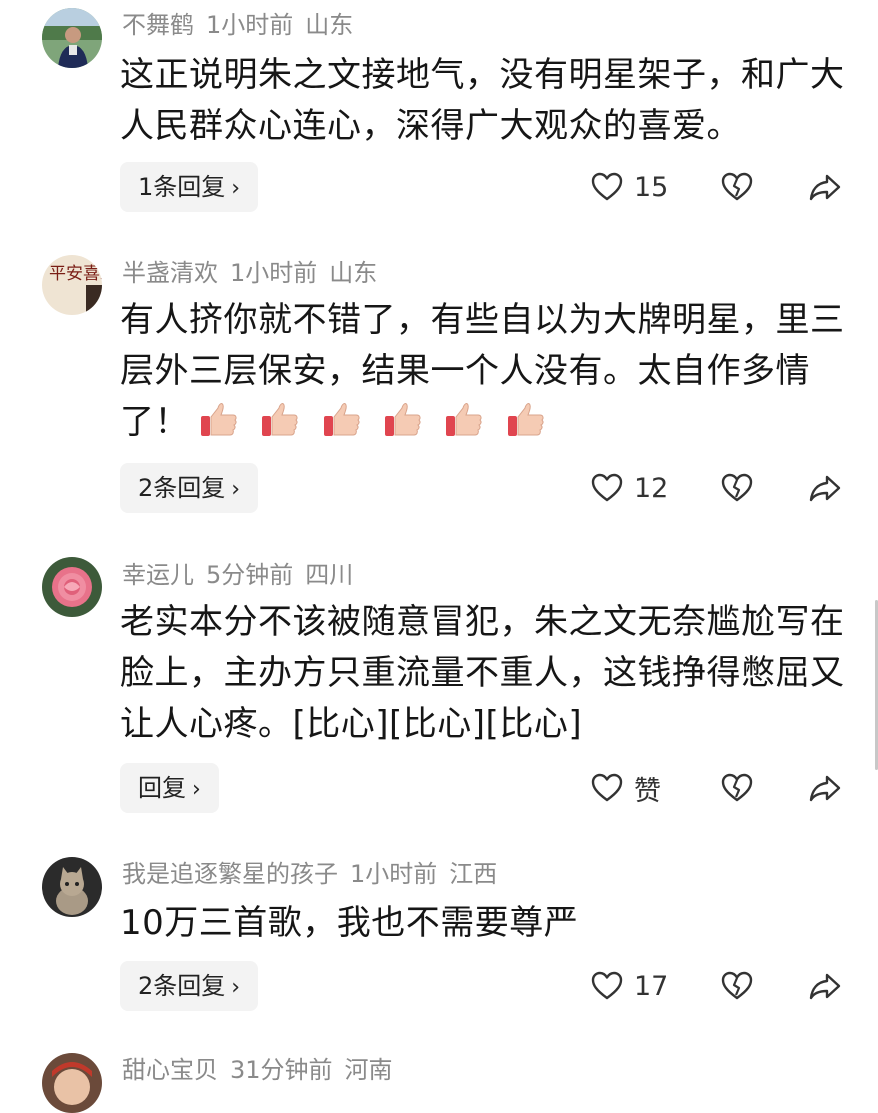 This screenshot has height=1113, width=878. What do you see at coordinates (72, 285) in the screenshot?
I see `avatar: 平安喜乐` at bounding box center [72, 285].